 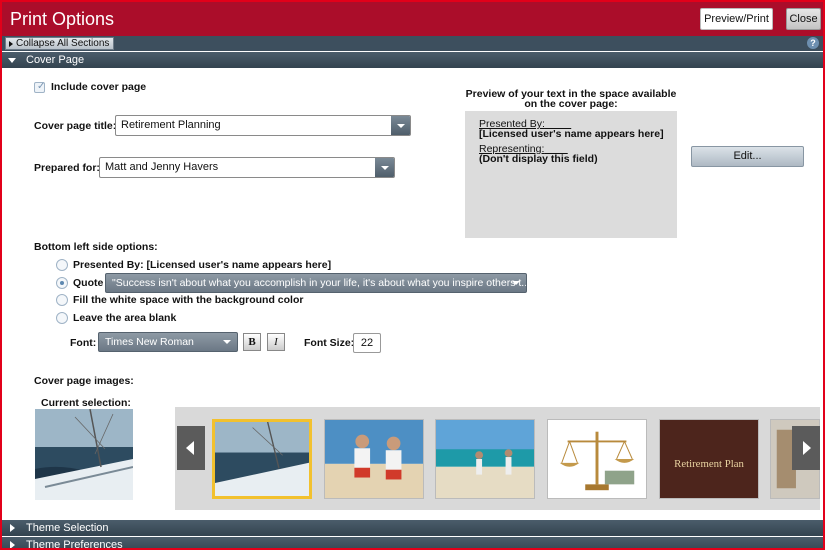 I want to click on collapse-all-button: Collapse All Sections, so click(x=60, y=43).